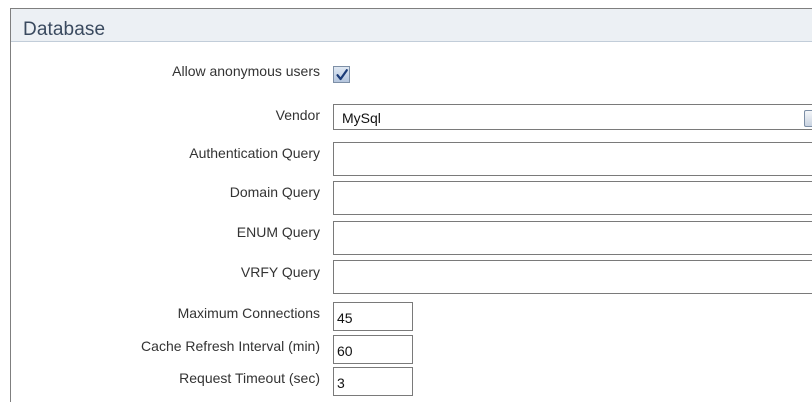 This screenshot has height=402, width=812. I want to click on domain-query-label: Domain Query, so click(274, 192).